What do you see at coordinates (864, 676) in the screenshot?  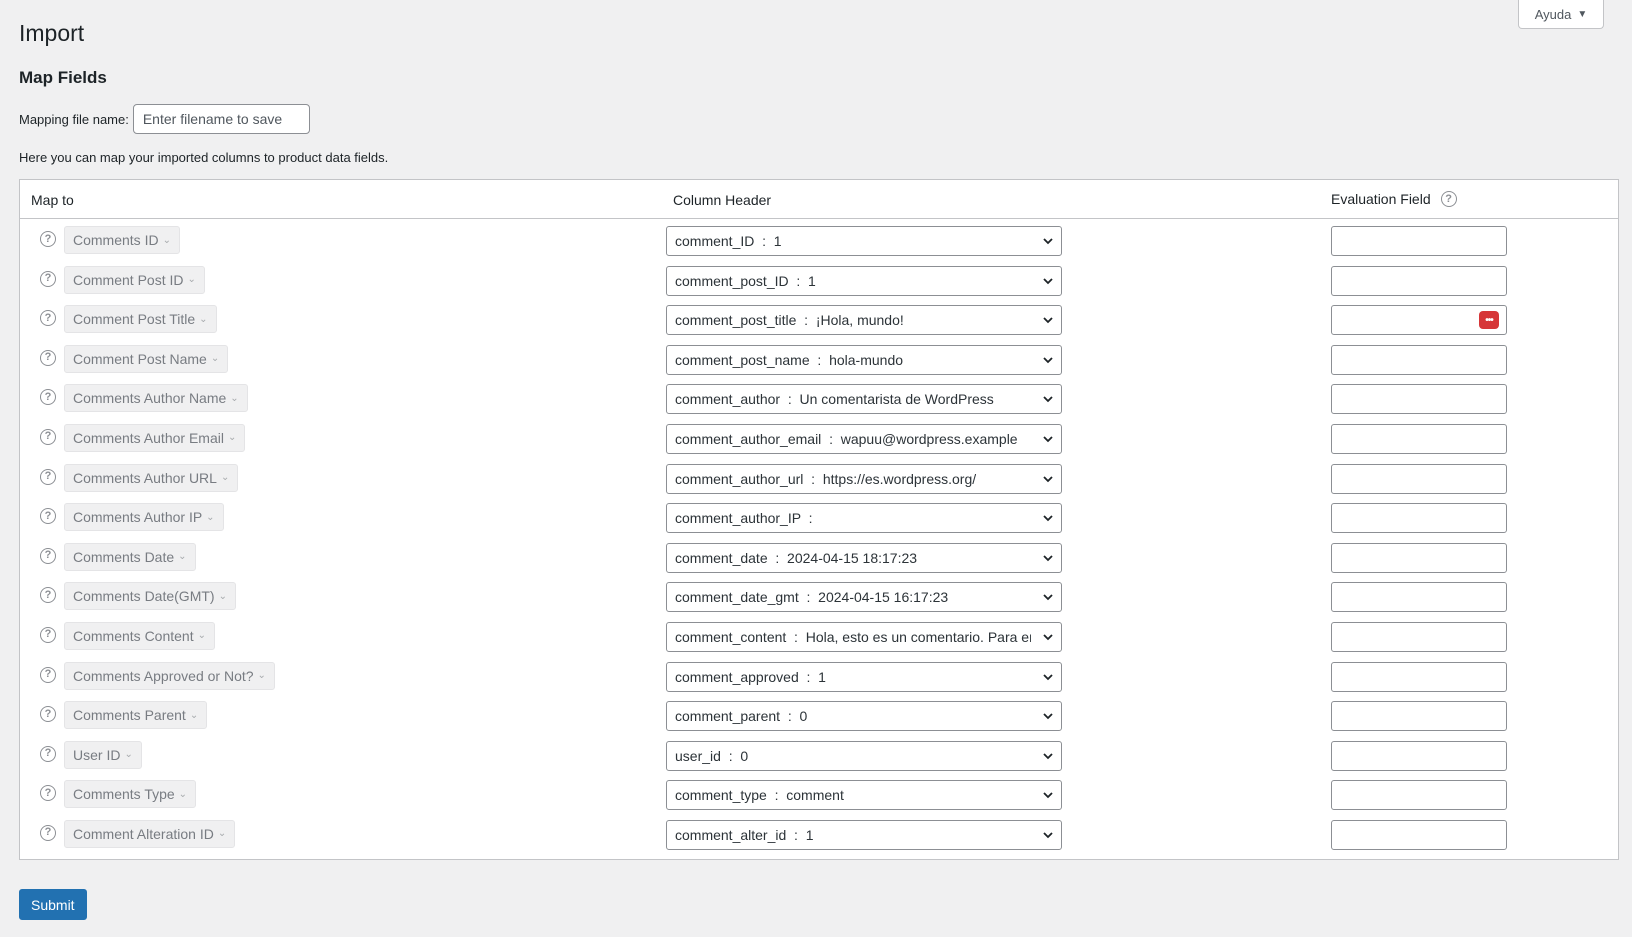 I see `column-header-select: comment_approved : 1` at bounding box center [864, 676].